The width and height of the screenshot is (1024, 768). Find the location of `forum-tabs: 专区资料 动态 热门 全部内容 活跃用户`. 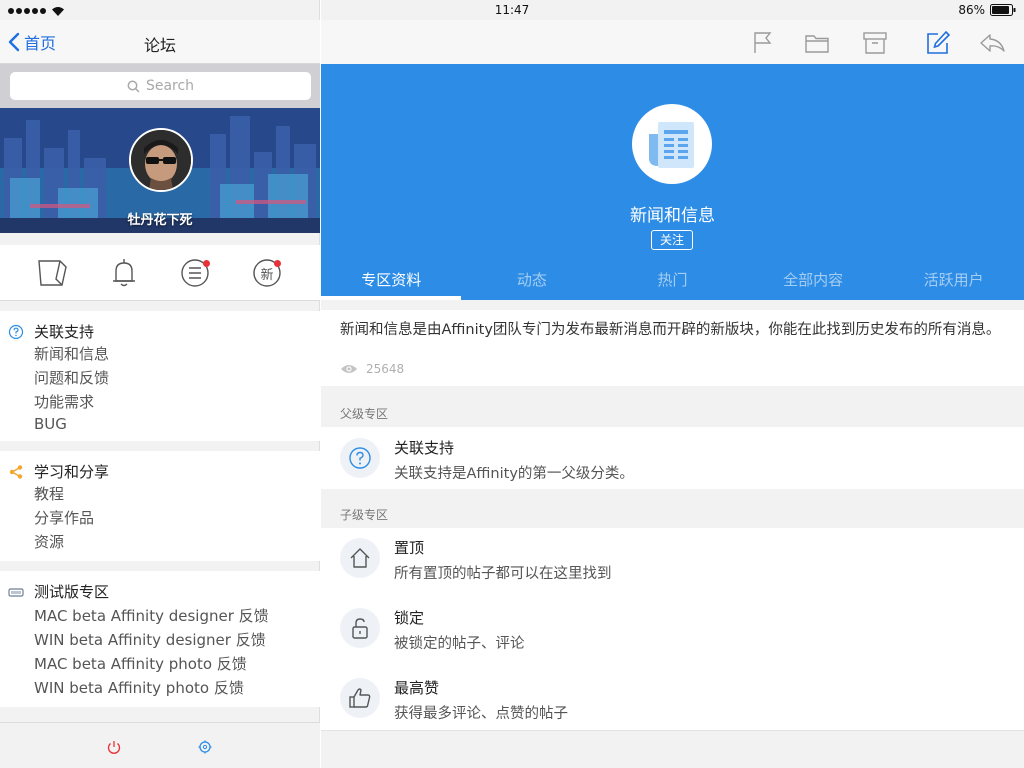

forum-tabs: 专区资料 动态 热门 全部内容 活跃用户 is located at coordinates (672, 282).